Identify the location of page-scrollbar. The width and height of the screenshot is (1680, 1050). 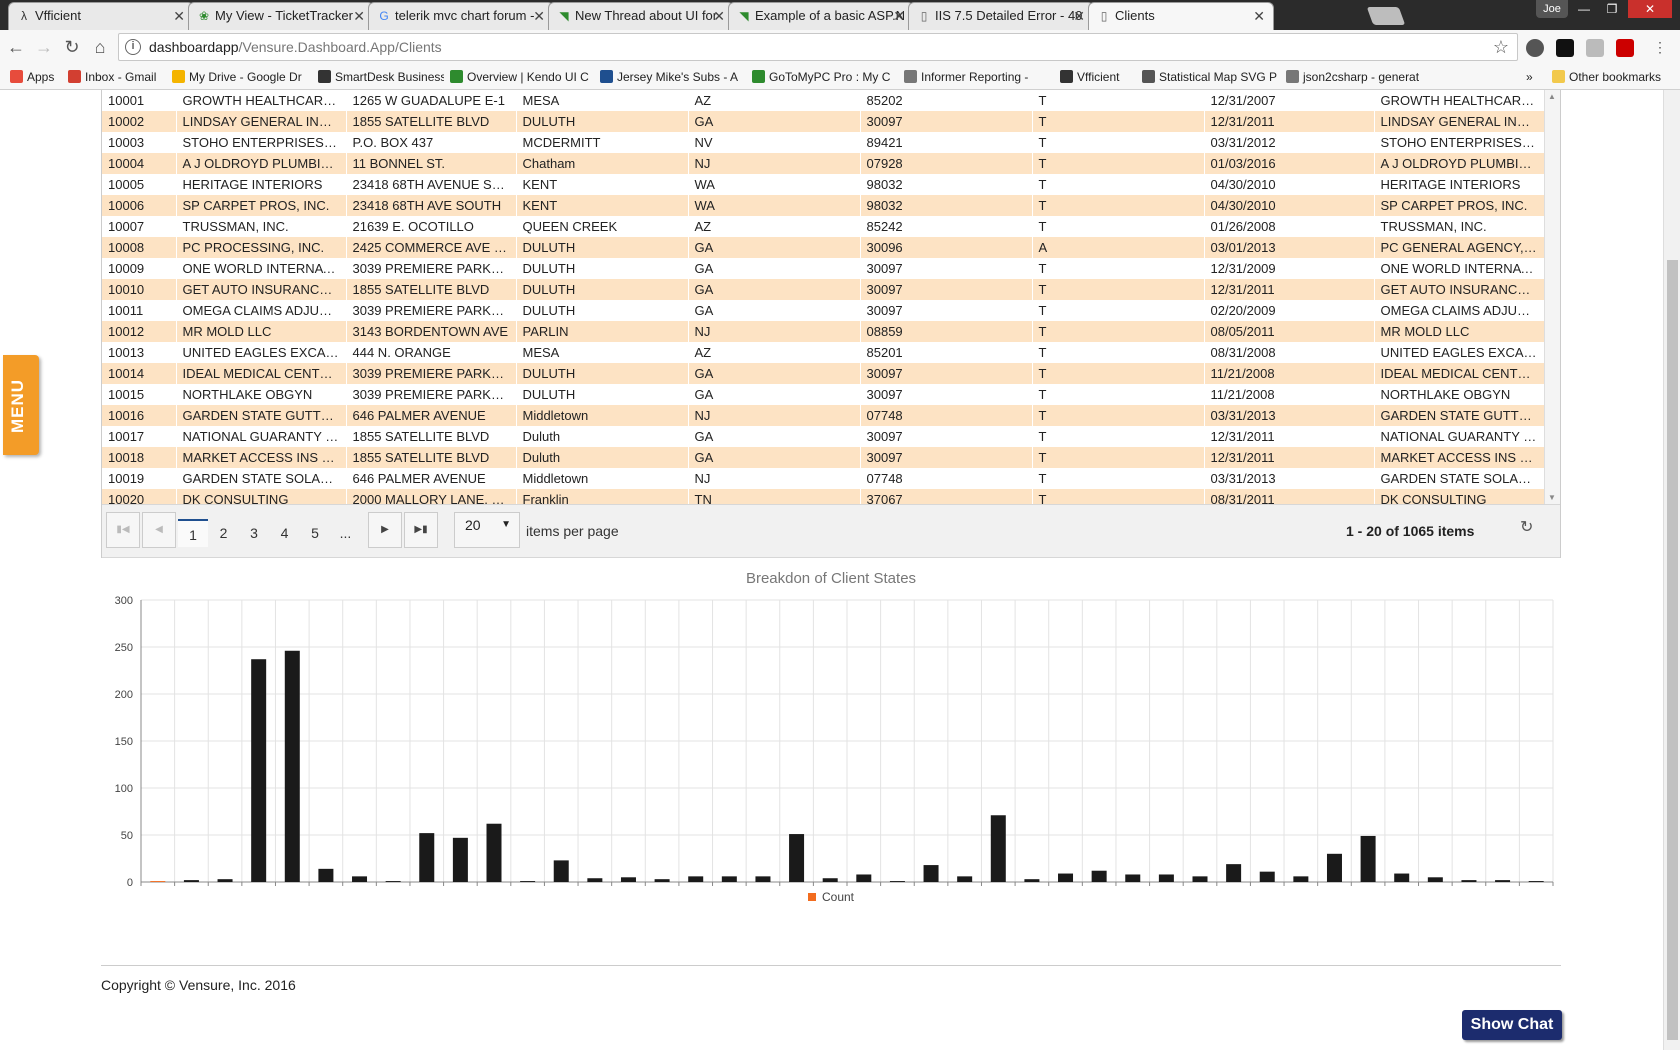
(1671, 570).